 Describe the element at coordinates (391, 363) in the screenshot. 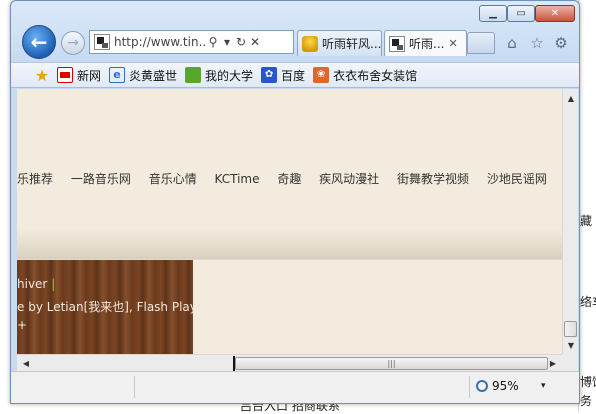

I see `horizontal-scroll-thumb: |||` at that location.